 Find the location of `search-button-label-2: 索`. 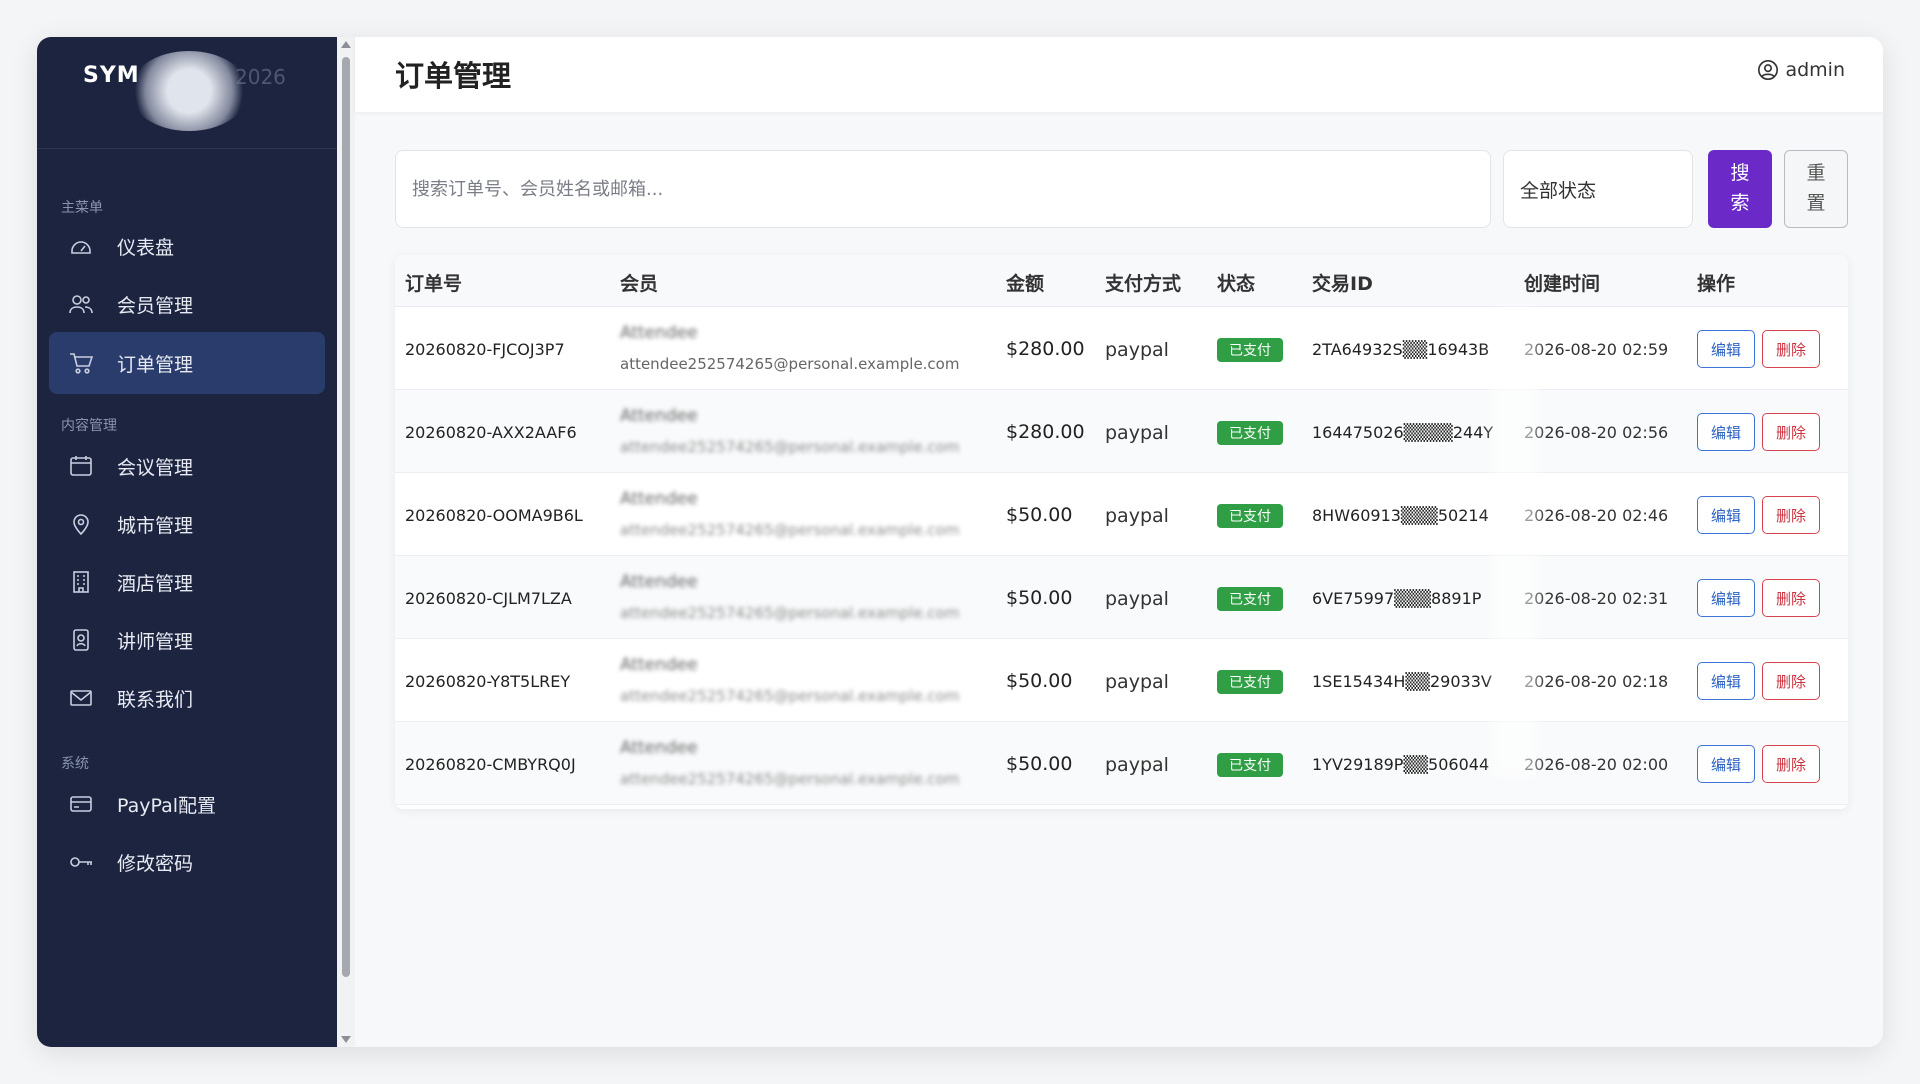

search-button-label-2: 索 is located at coordinates (1740, 203).